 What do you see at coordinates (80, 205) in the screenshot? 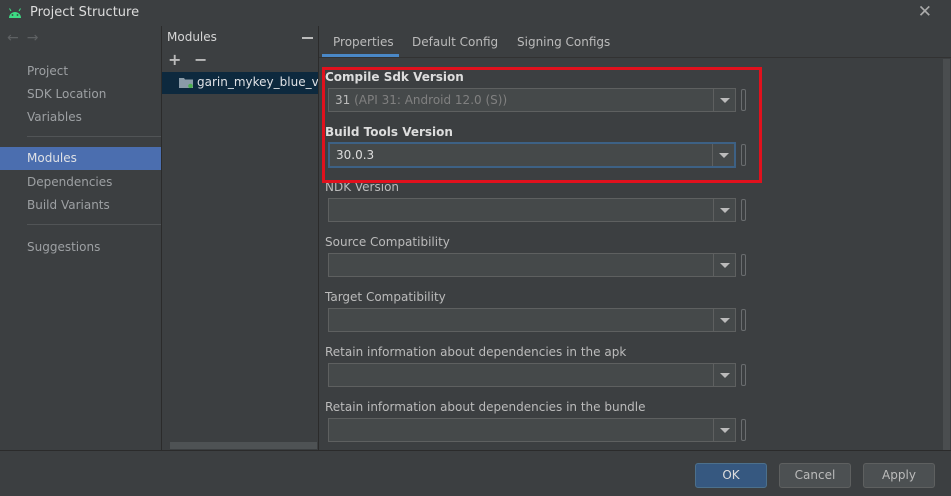
I see `sidebar-item-build-variants: Build Variants` at bounding box center [80, 205].